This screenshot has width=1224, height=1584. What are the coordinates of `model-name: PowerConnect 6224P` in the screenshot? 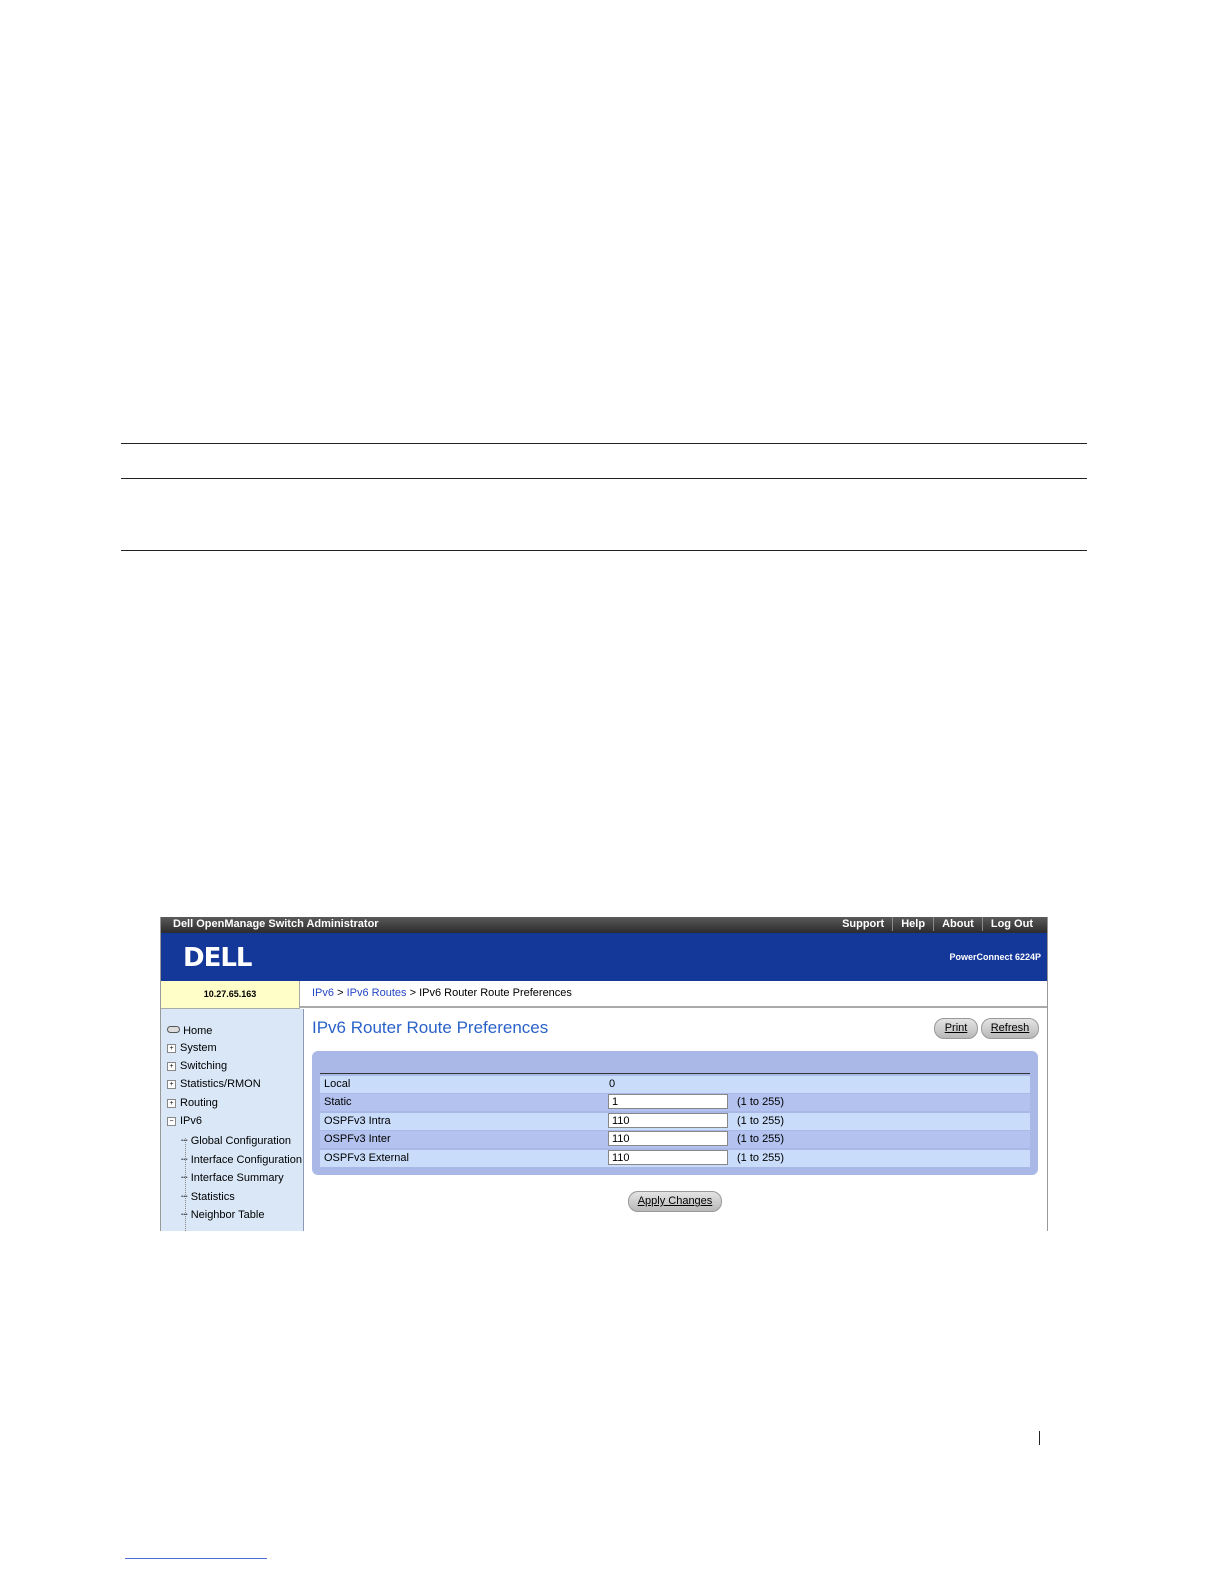 It's located at (995, 957).